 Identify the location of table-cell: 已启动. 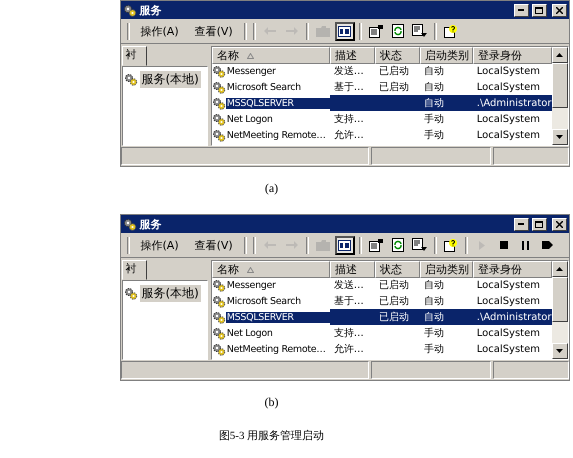
(397, 317).